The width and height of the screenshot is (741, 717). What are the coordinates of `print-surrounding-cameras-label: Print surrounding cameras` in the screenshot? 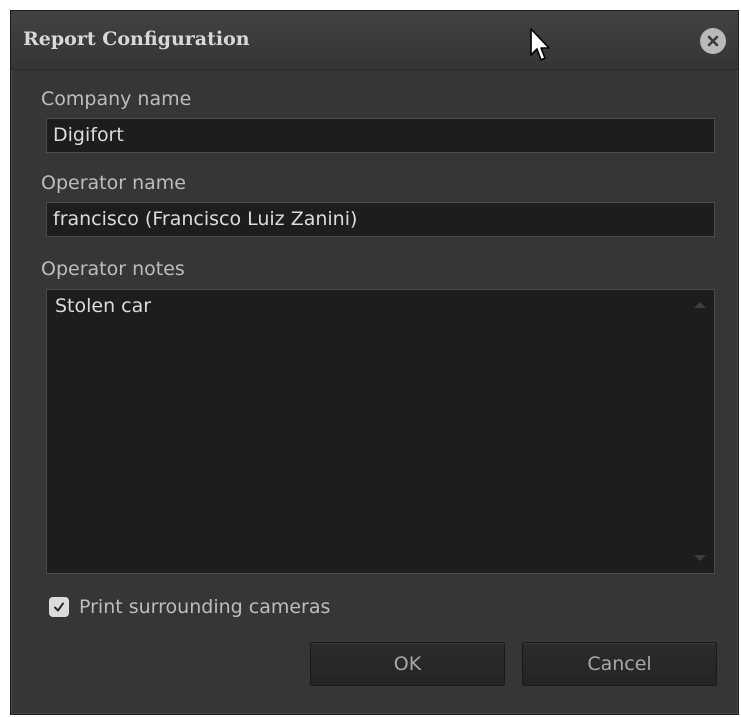 It's located at (205, 607).